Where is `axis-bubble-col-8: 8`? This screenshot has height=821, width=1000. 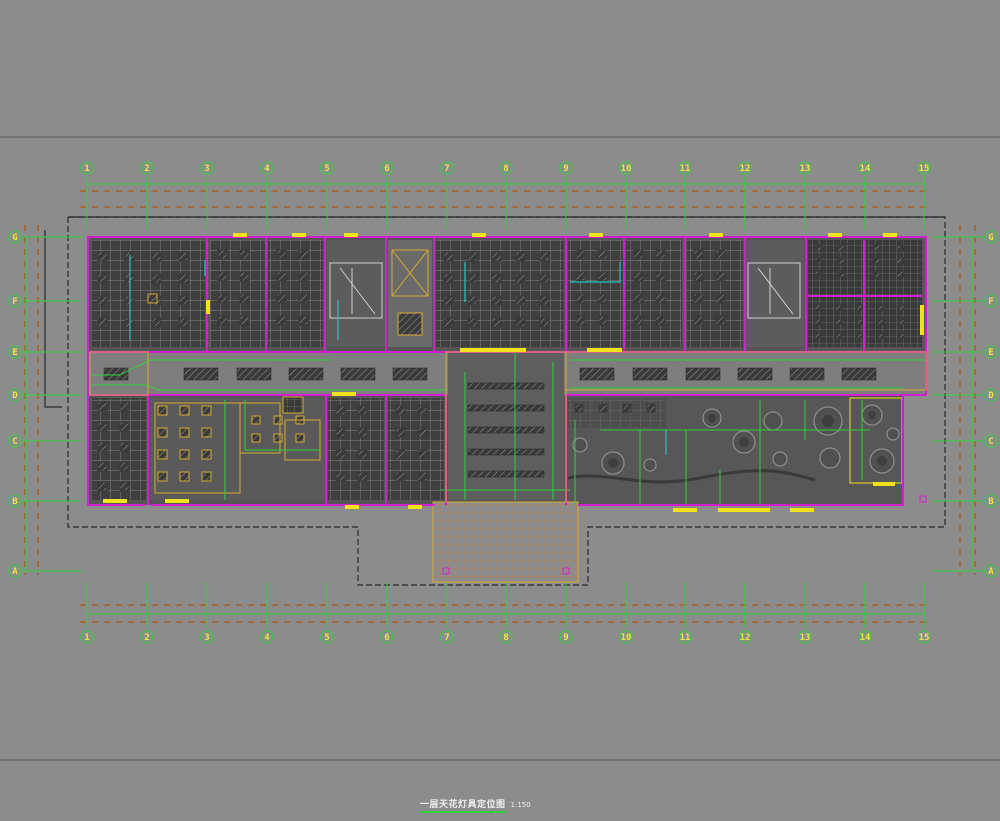
axis-bubble-col-8: 8 is located at coordinates (506, 168).